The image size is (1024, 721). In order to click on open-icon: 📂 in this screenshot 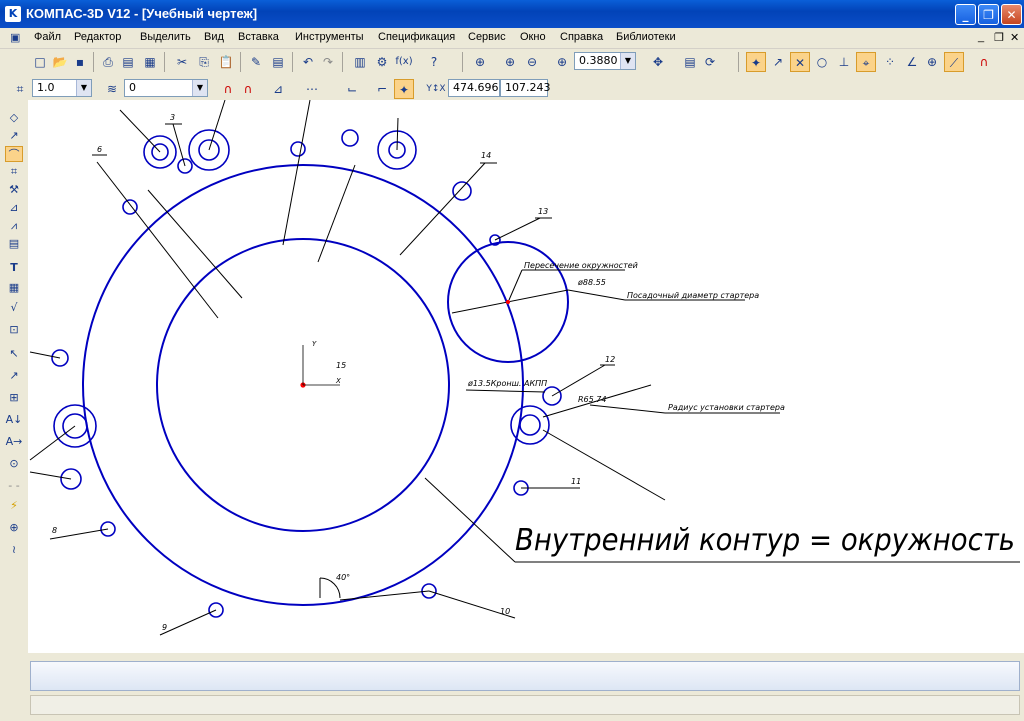, I will do `click(60, 62)`.